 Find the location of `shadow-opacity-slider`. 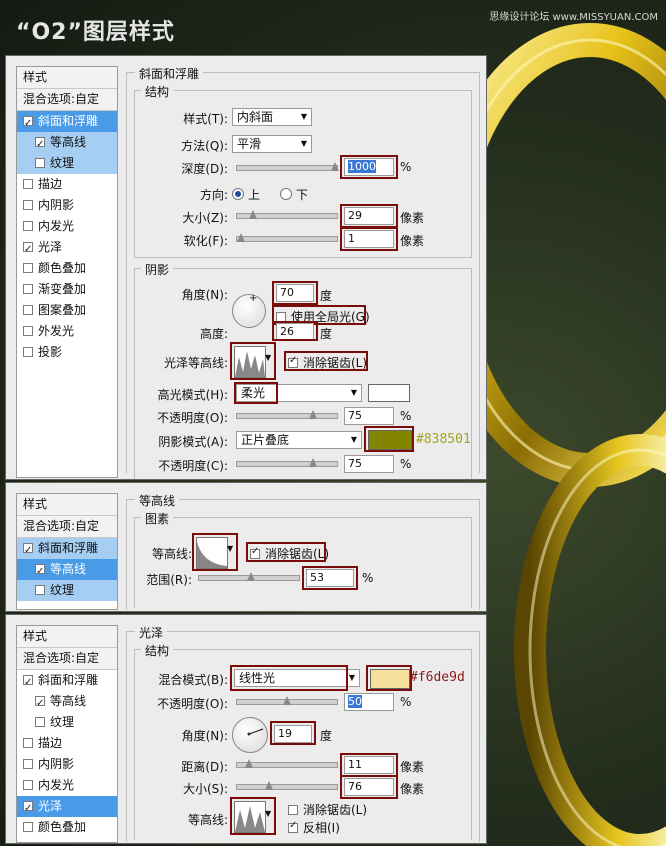

shadow-opacity-slider is located at coordinates (287, 462).